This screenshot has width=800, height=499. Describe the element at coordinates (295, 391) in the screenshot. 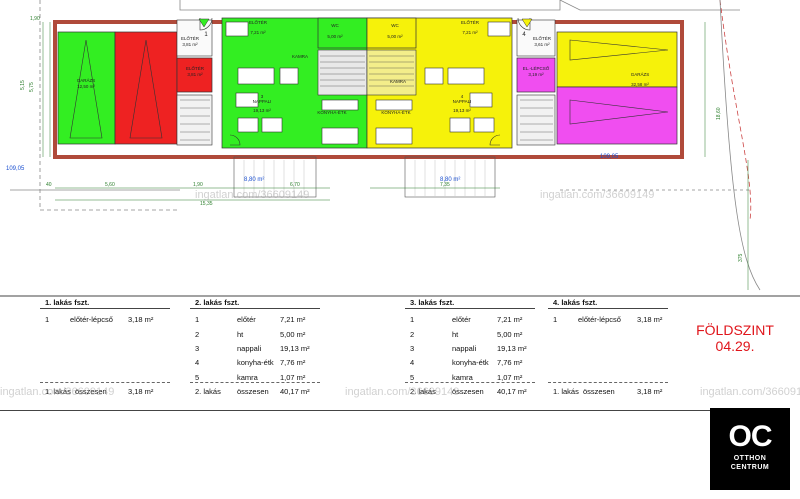

I see `table-2-total-area: 40,17 m²` at that location.